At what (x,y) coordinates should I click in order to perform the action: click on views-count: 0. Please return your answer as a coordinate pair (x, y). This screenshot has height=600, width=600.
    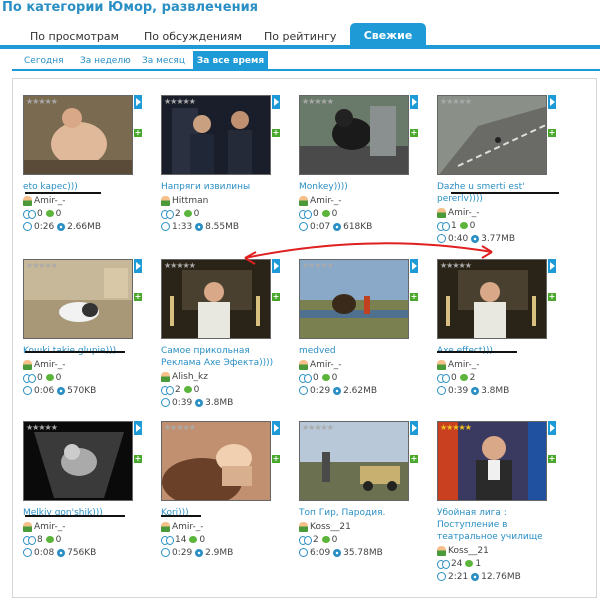
    Looking at the image, I should click on (454, 378).